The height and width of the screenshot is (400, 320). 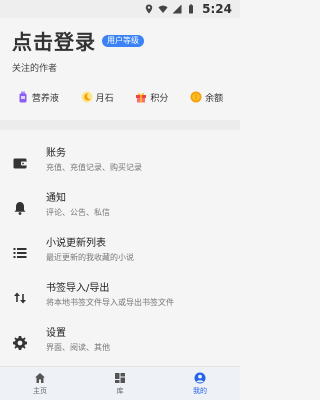 What do you see at coordinates (149, 9) in the screenshot?
I see `location-icon` at bounding box center [149, 9].